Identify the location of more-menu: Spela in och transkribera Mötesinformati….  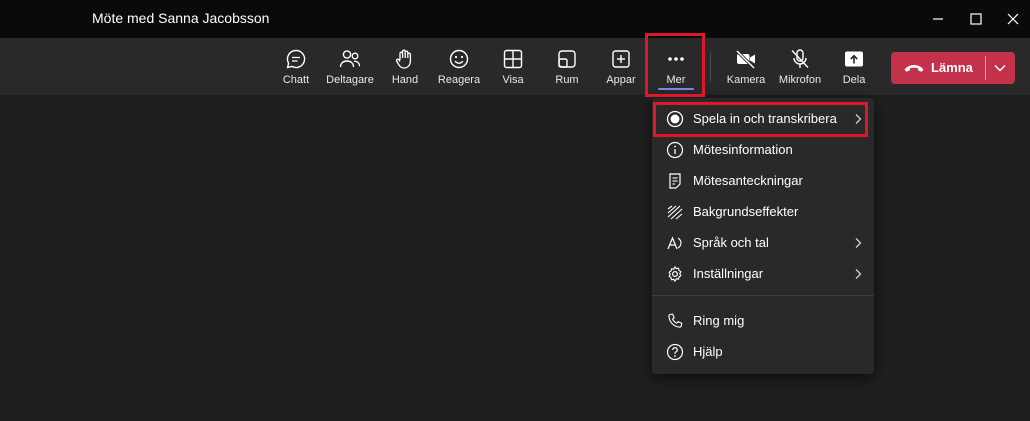
(763, 236).